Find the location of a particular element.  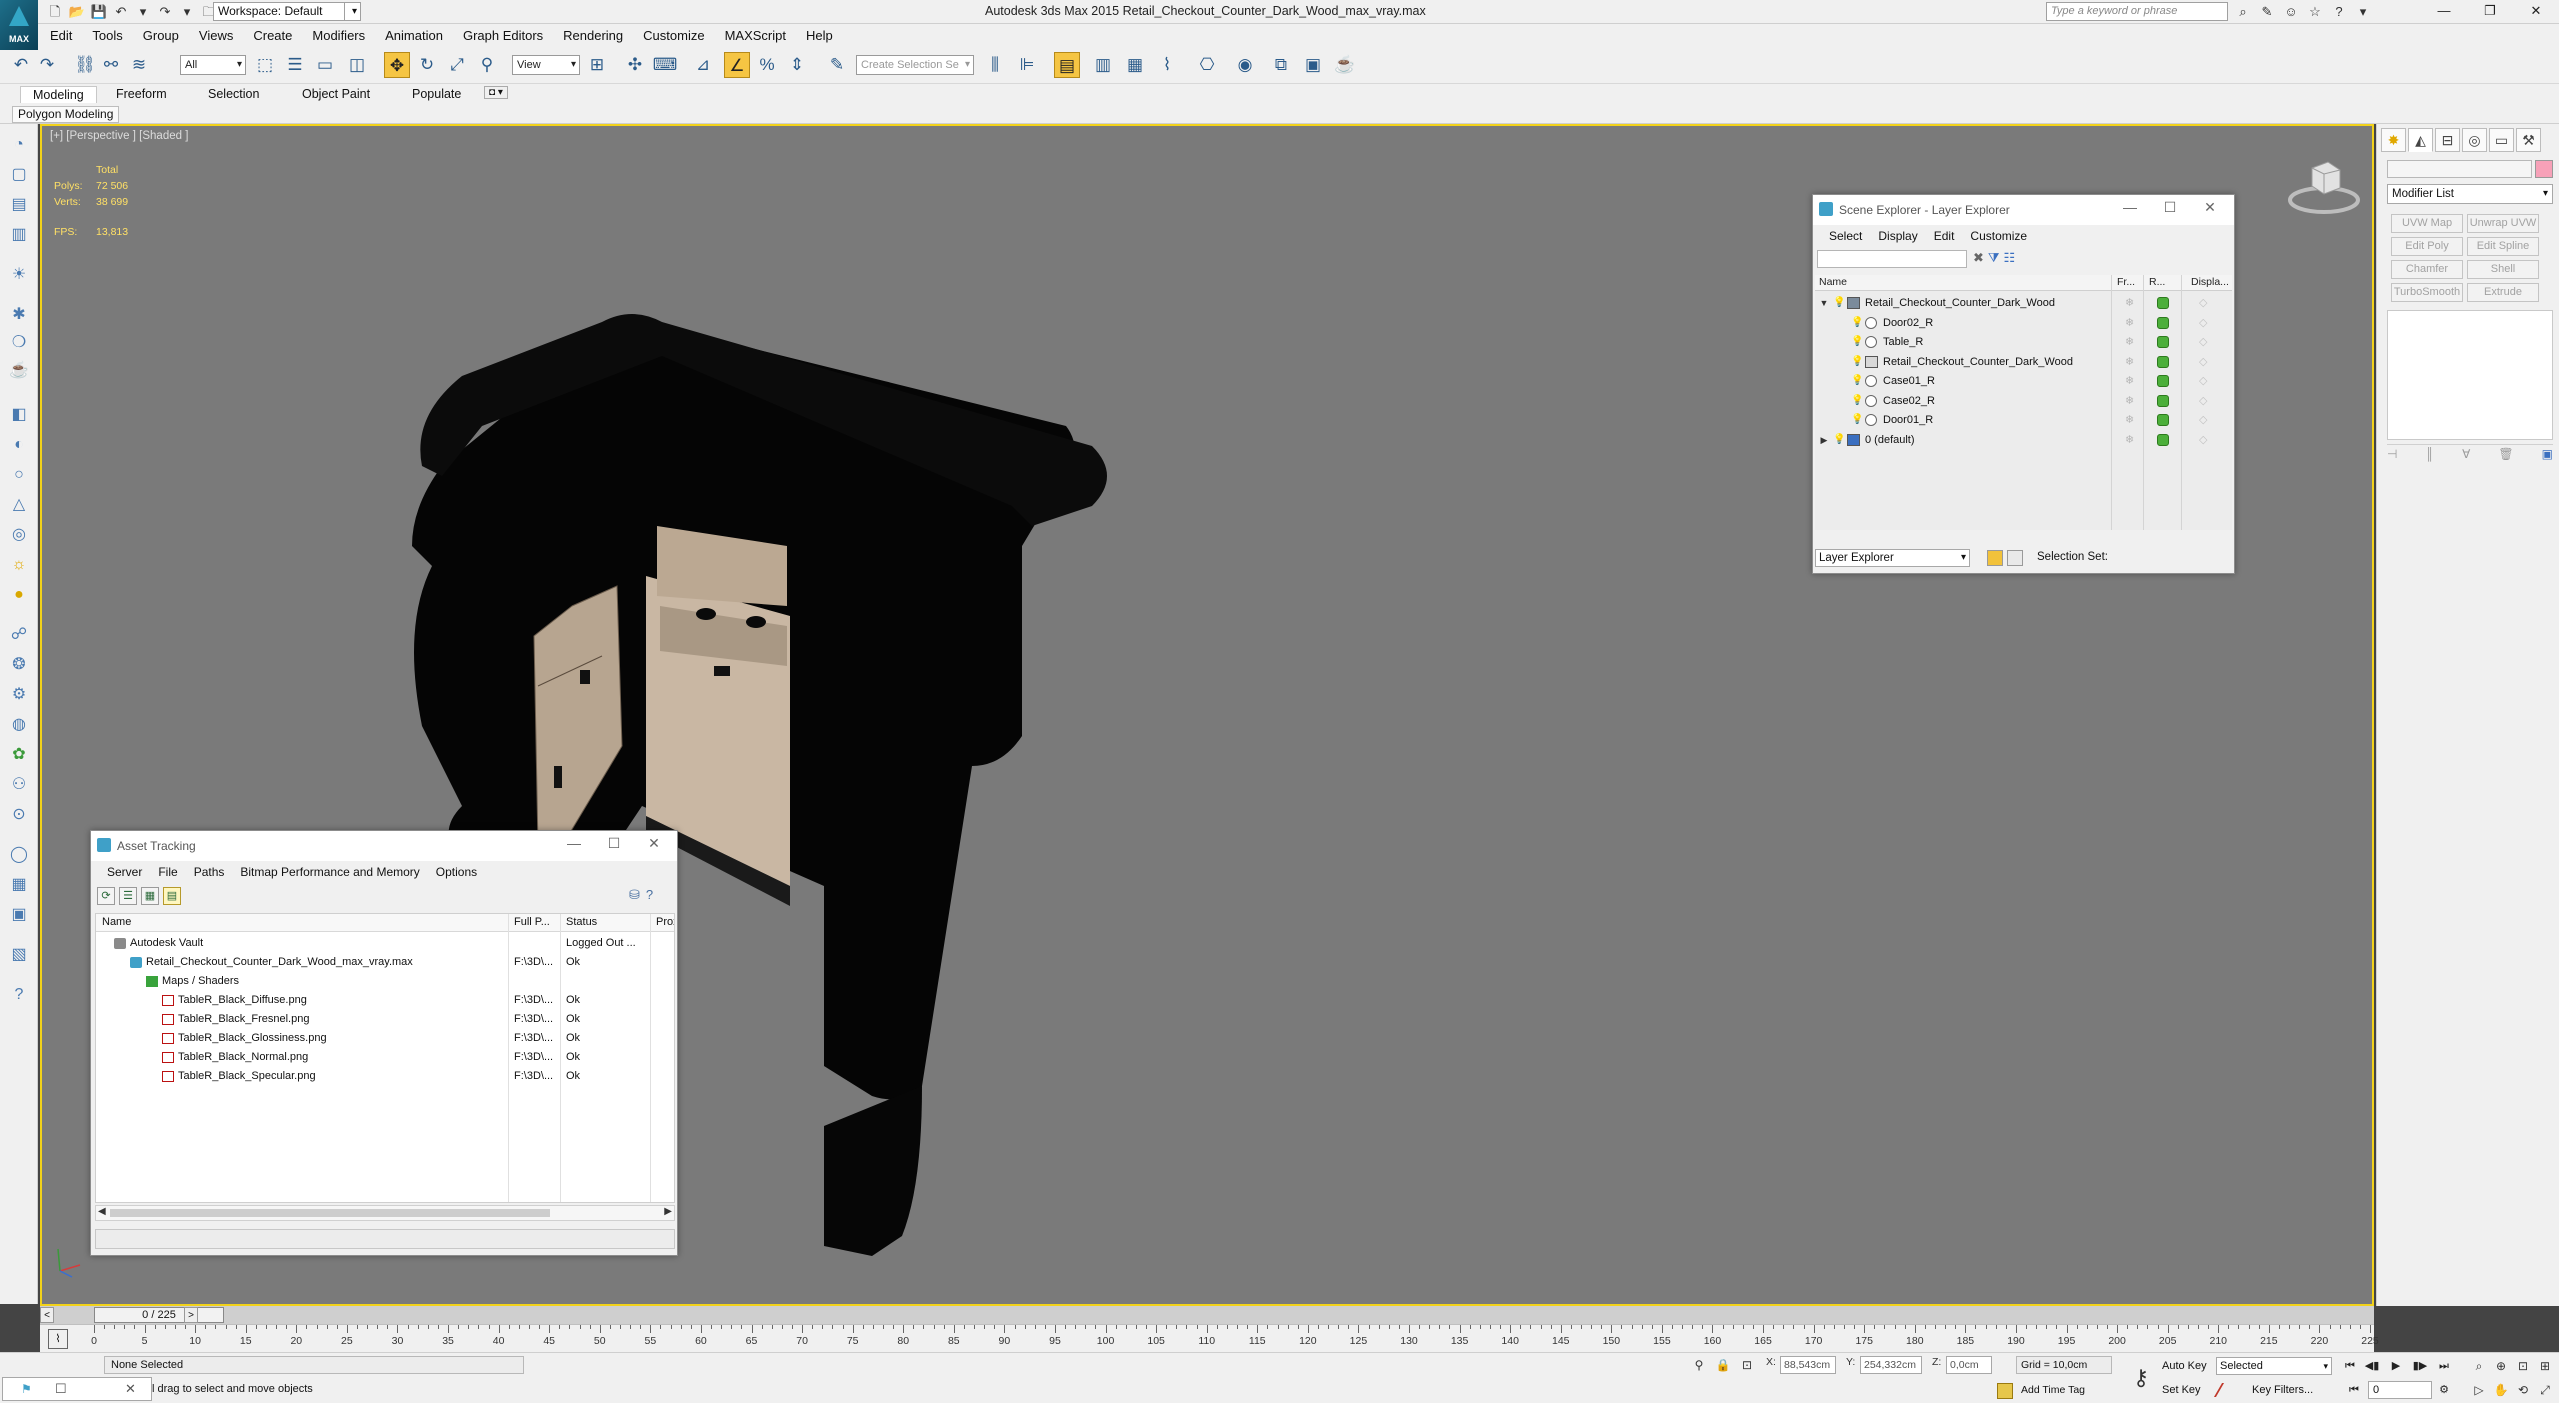

toggle-scene-explorer-icon: ▤ is located at coordinates (1067, 65).